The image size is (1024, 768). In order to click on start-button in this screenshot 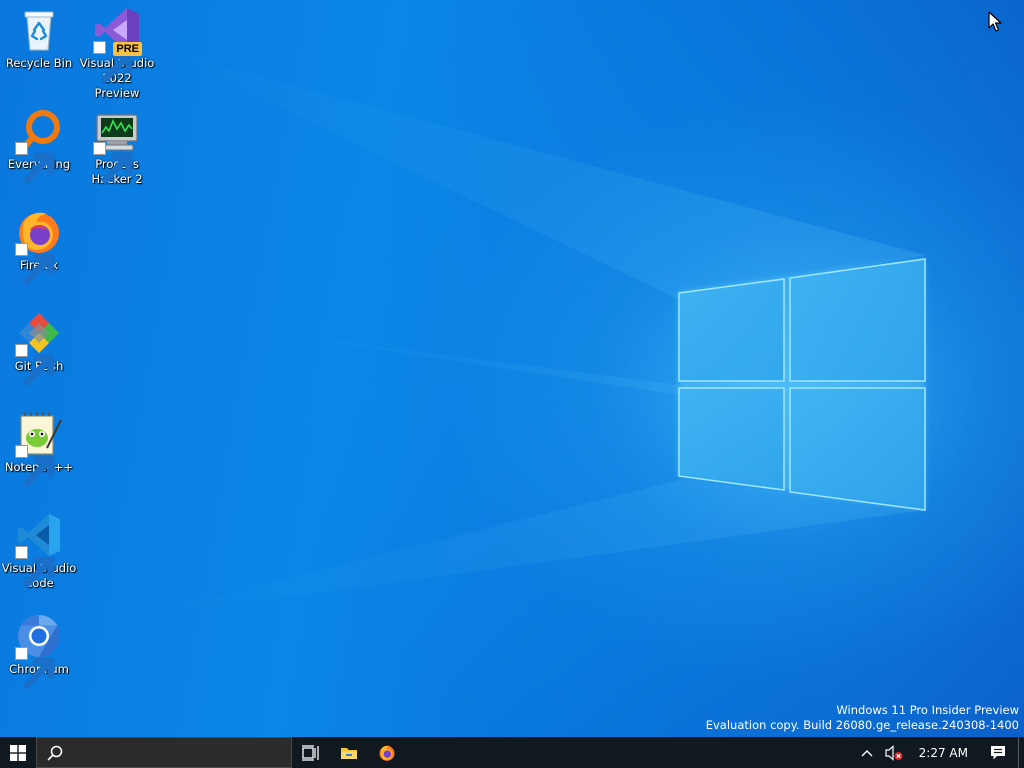, I will do `click(18, 752)`.